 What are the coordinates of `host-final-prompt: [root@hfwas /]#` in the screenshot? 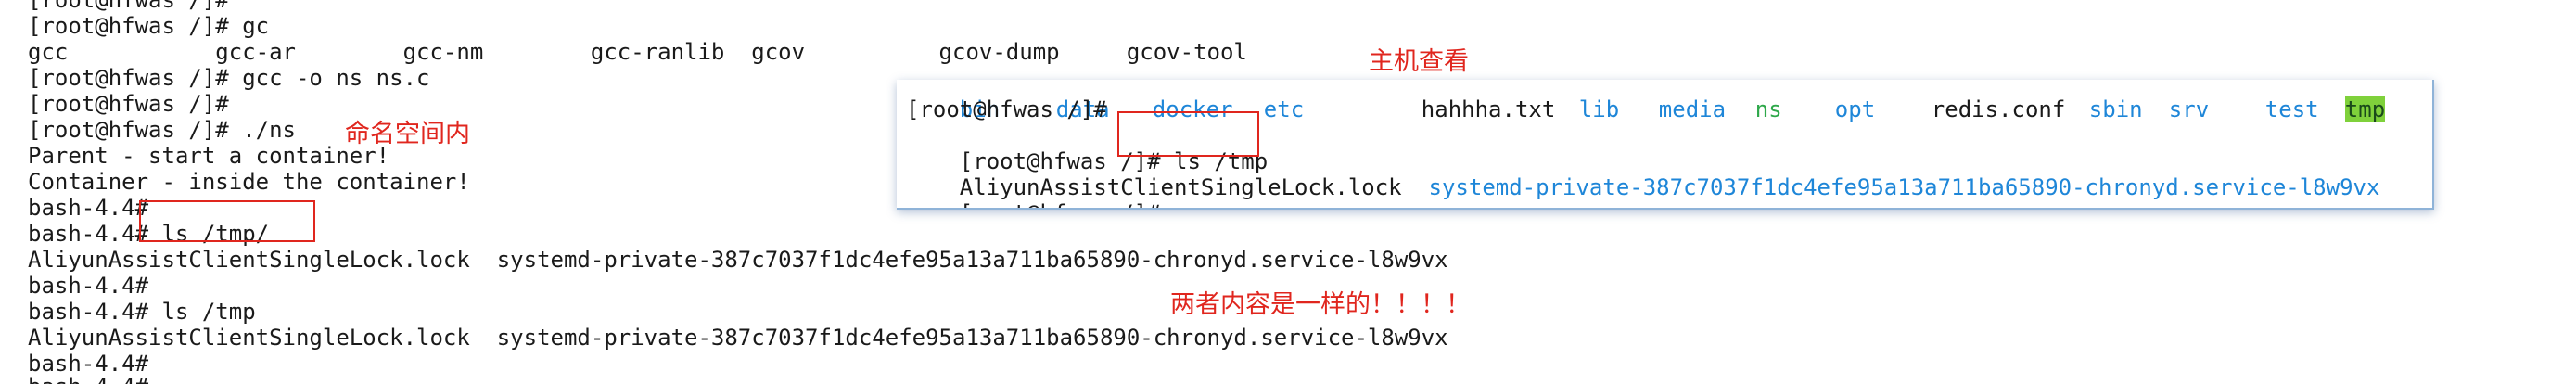 It's located at (1060, 204).